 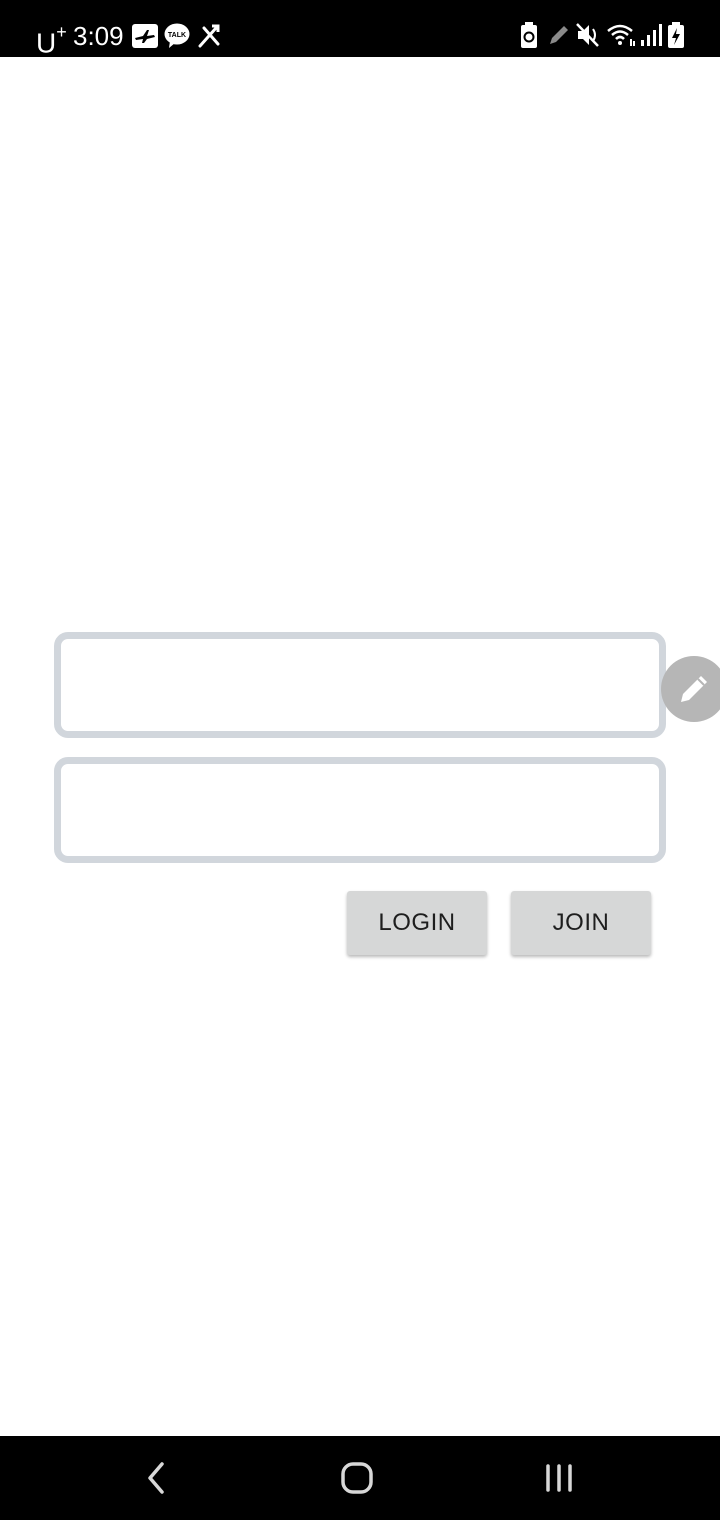 What do you see at coordinates (61, 32) in the screenshot?
I see `carrier-suffix: +` at bounding box center [61, 32].